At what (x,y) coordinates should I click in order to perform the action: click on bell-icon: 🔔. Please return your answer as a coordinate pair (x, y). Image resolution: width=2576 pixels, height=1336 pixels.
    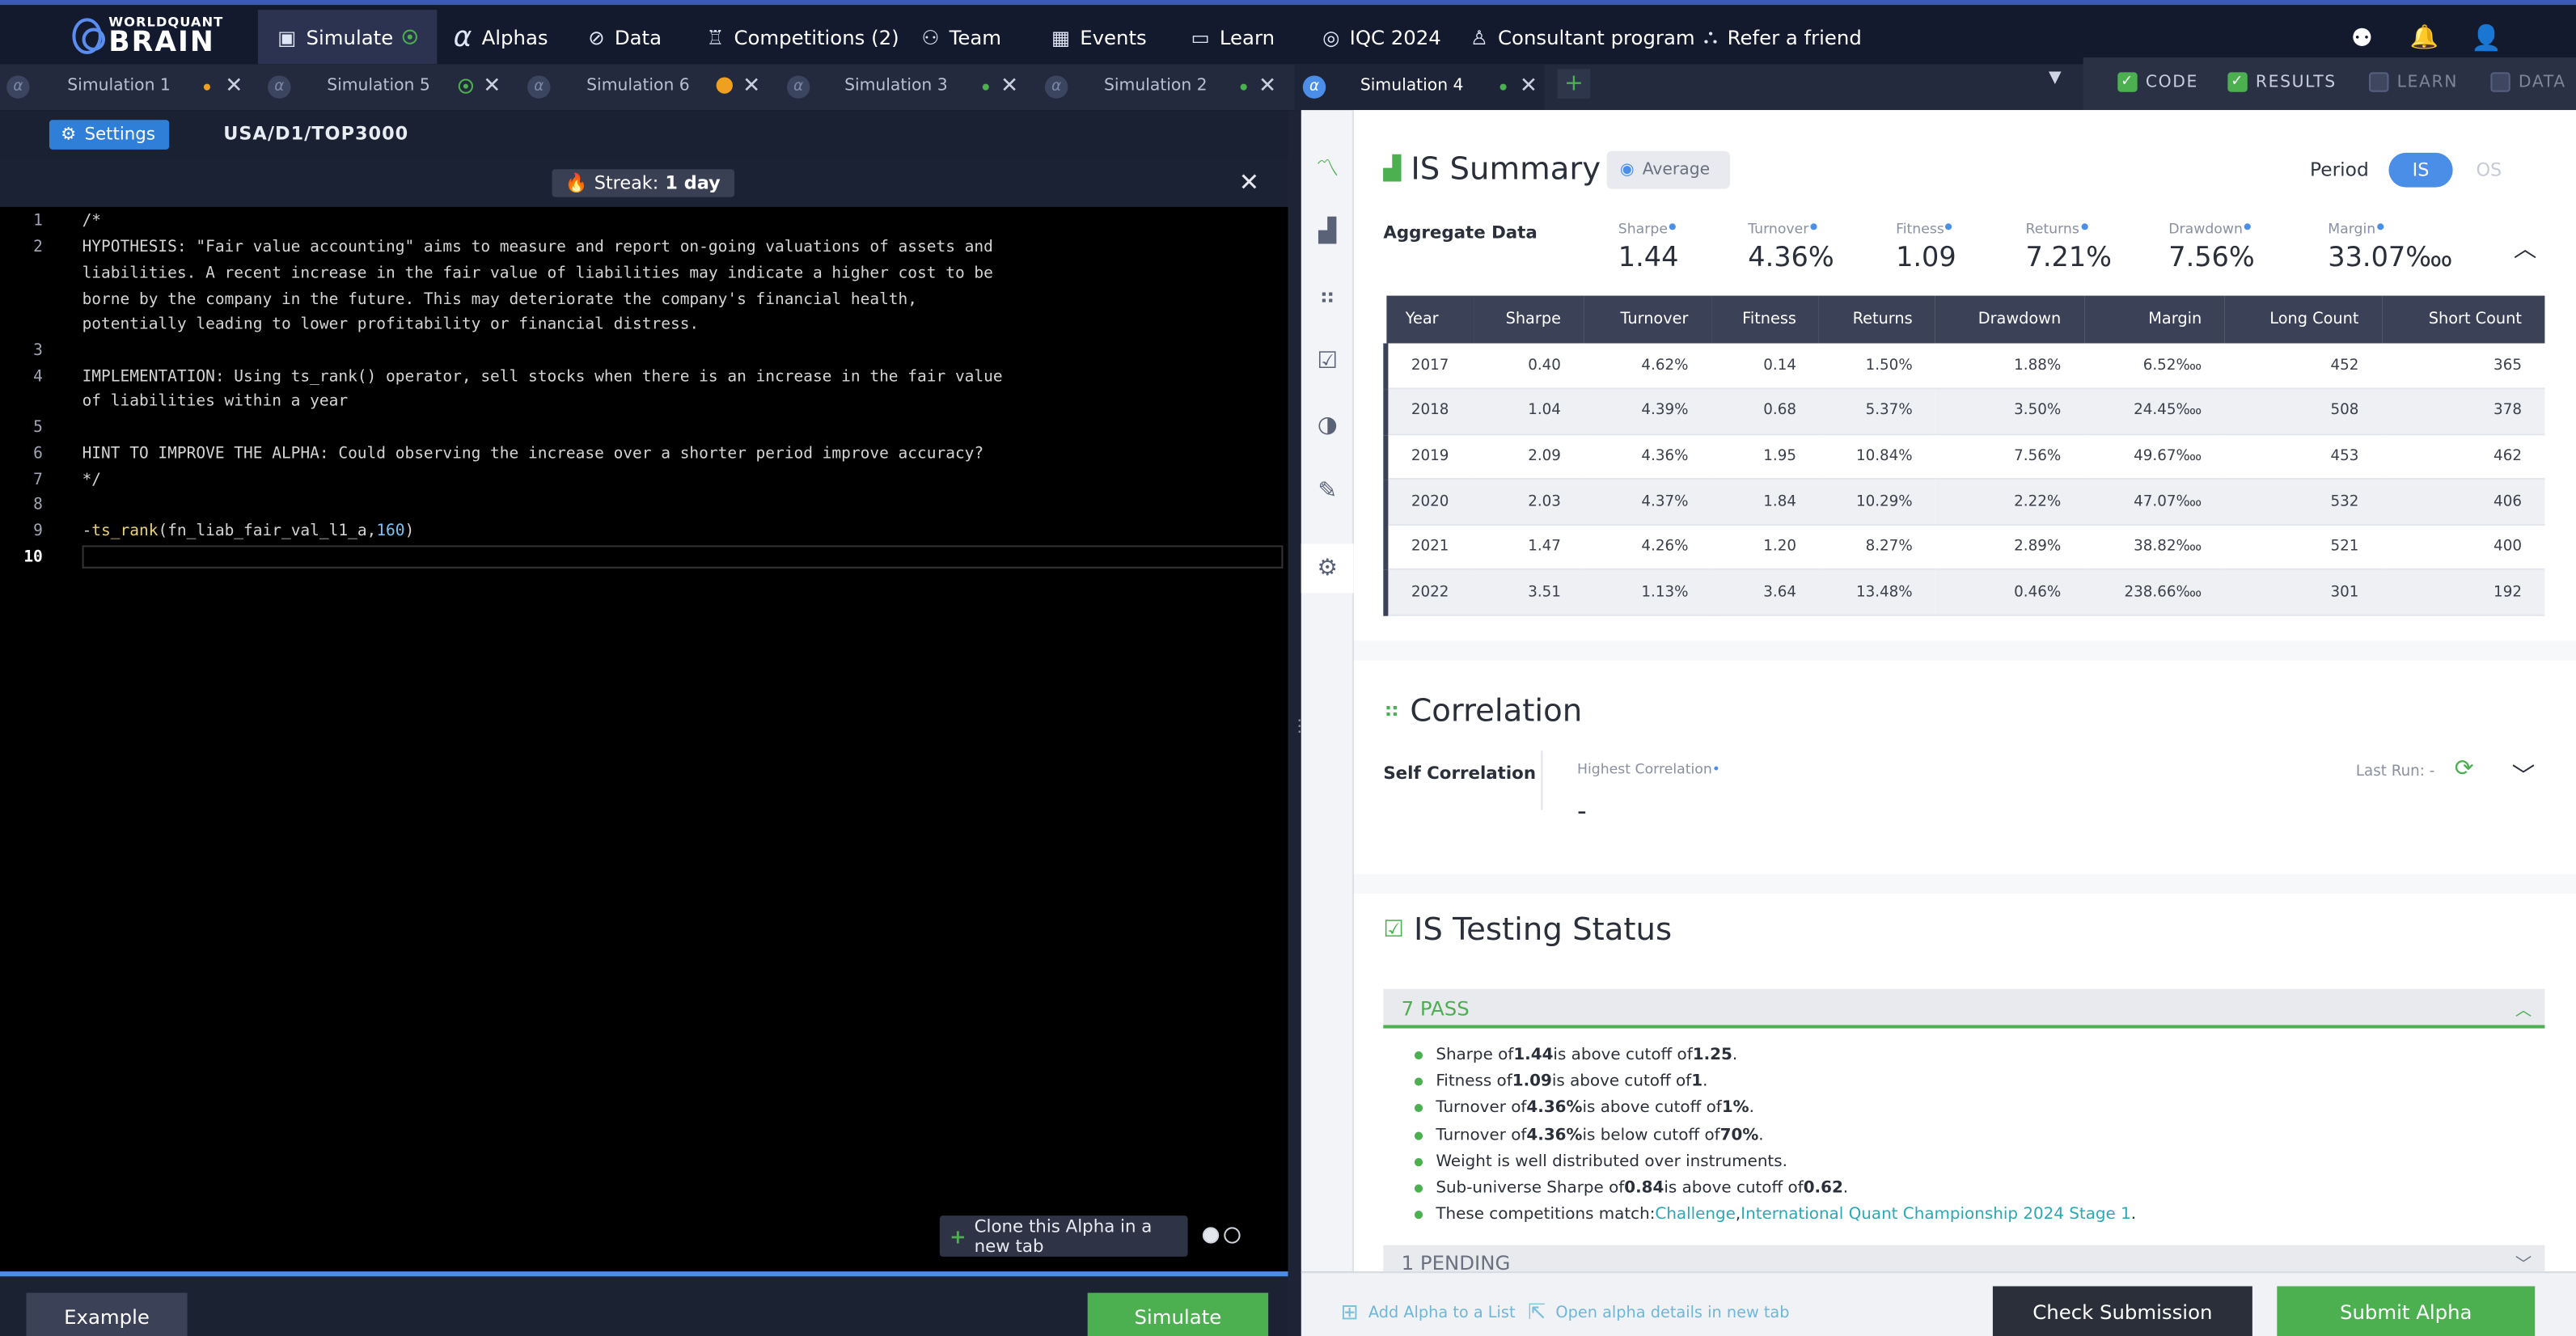
    Looking at the image, I should click on (2425, 37).